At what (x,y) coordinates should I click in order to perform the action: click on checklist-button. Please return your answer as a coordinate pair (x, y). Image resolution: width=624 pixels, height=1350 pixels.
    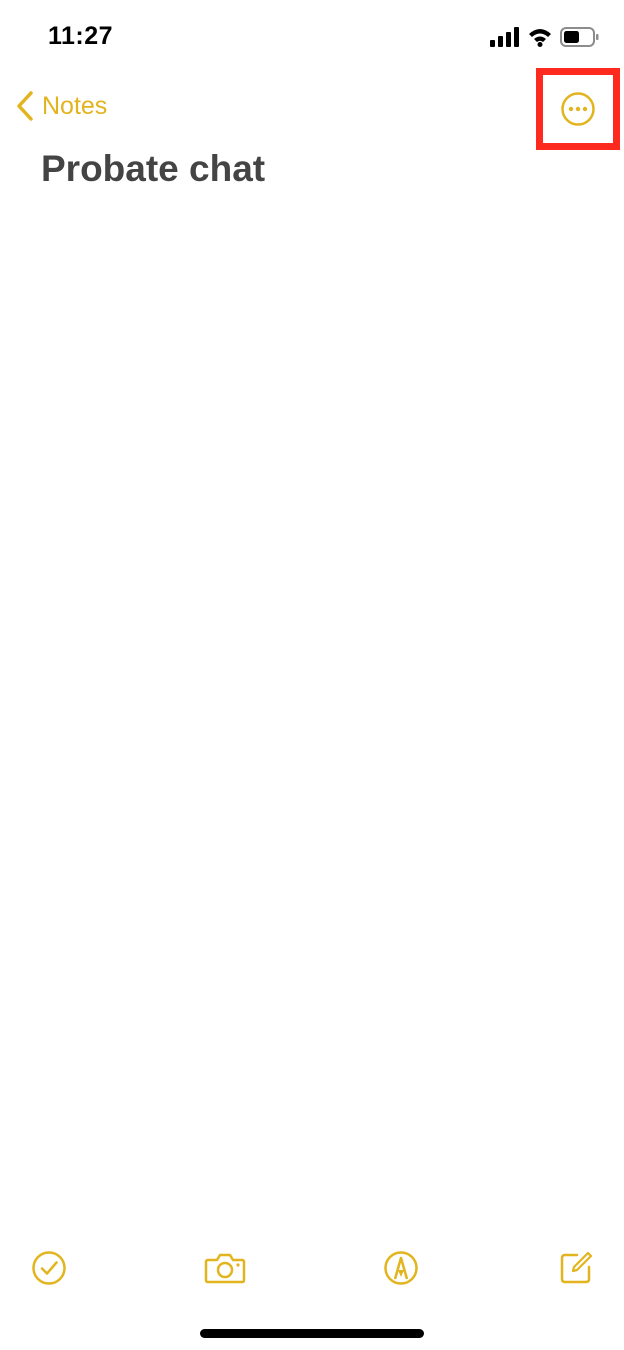
    Looking at the image, I should click on (49, 1268).